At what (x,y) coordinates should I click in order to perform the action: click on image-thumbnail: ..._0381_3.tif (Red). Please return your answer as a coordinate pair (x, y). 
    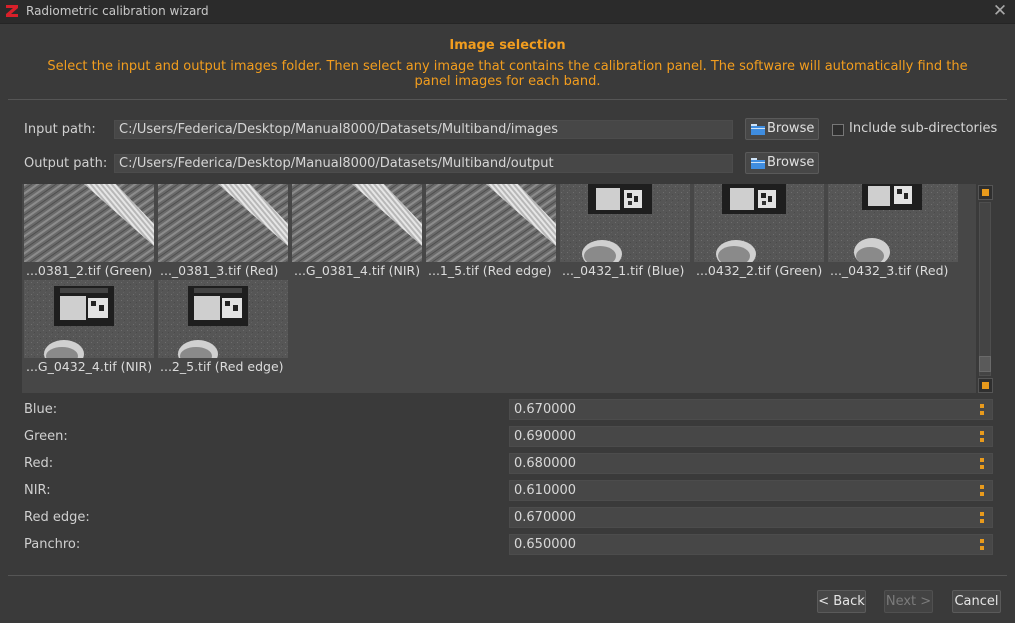
    Looking at the image, I should click on (223, 232).